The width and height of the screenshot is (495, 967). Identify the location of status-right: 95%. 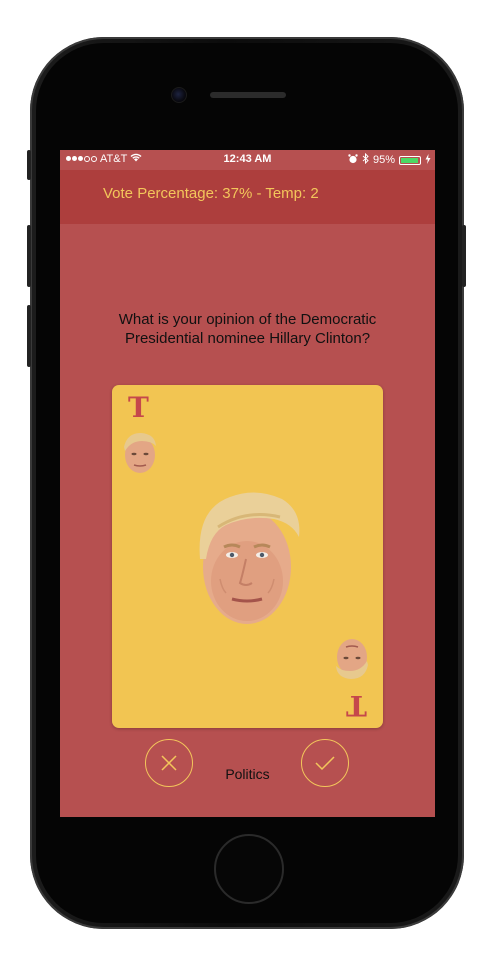
(389, 159).